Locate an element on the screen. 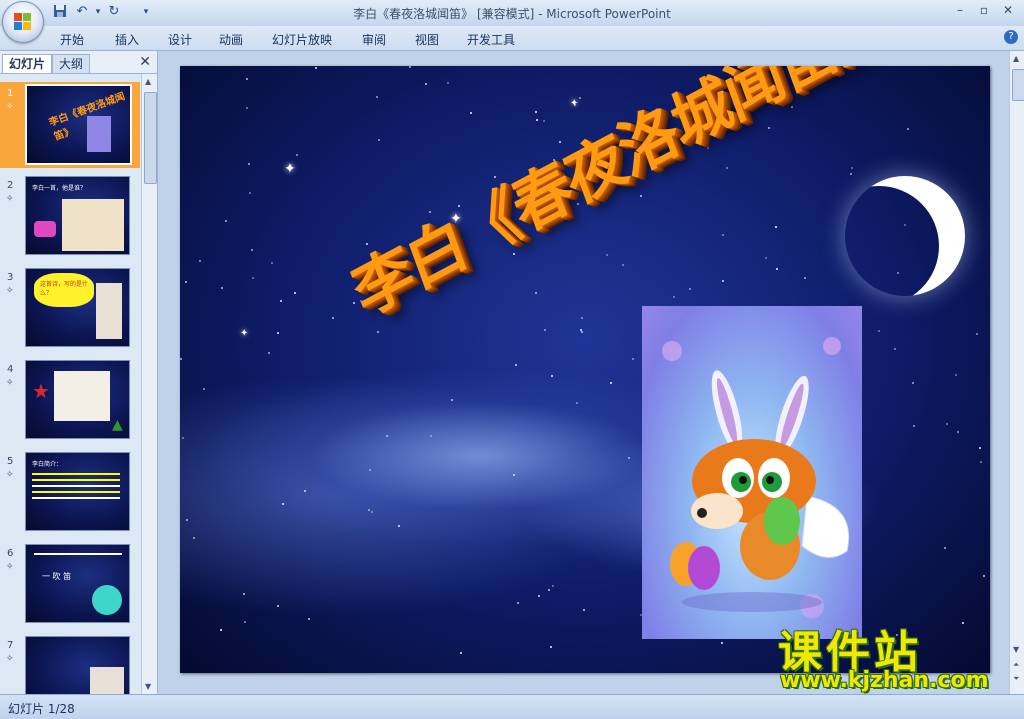 This screenshot has width=1024, height=719. vertical-scrollbar: ▲ ▼ ⏶ ⏷ is located at coordinates (1016, 372).